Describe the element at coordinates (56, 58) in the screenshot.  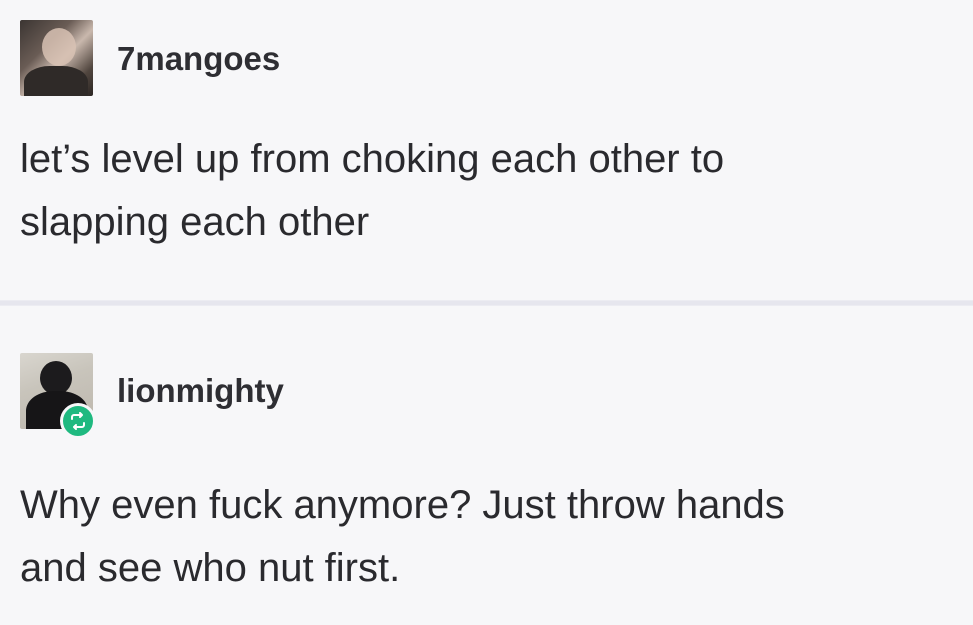
I see `avatar` at that location.